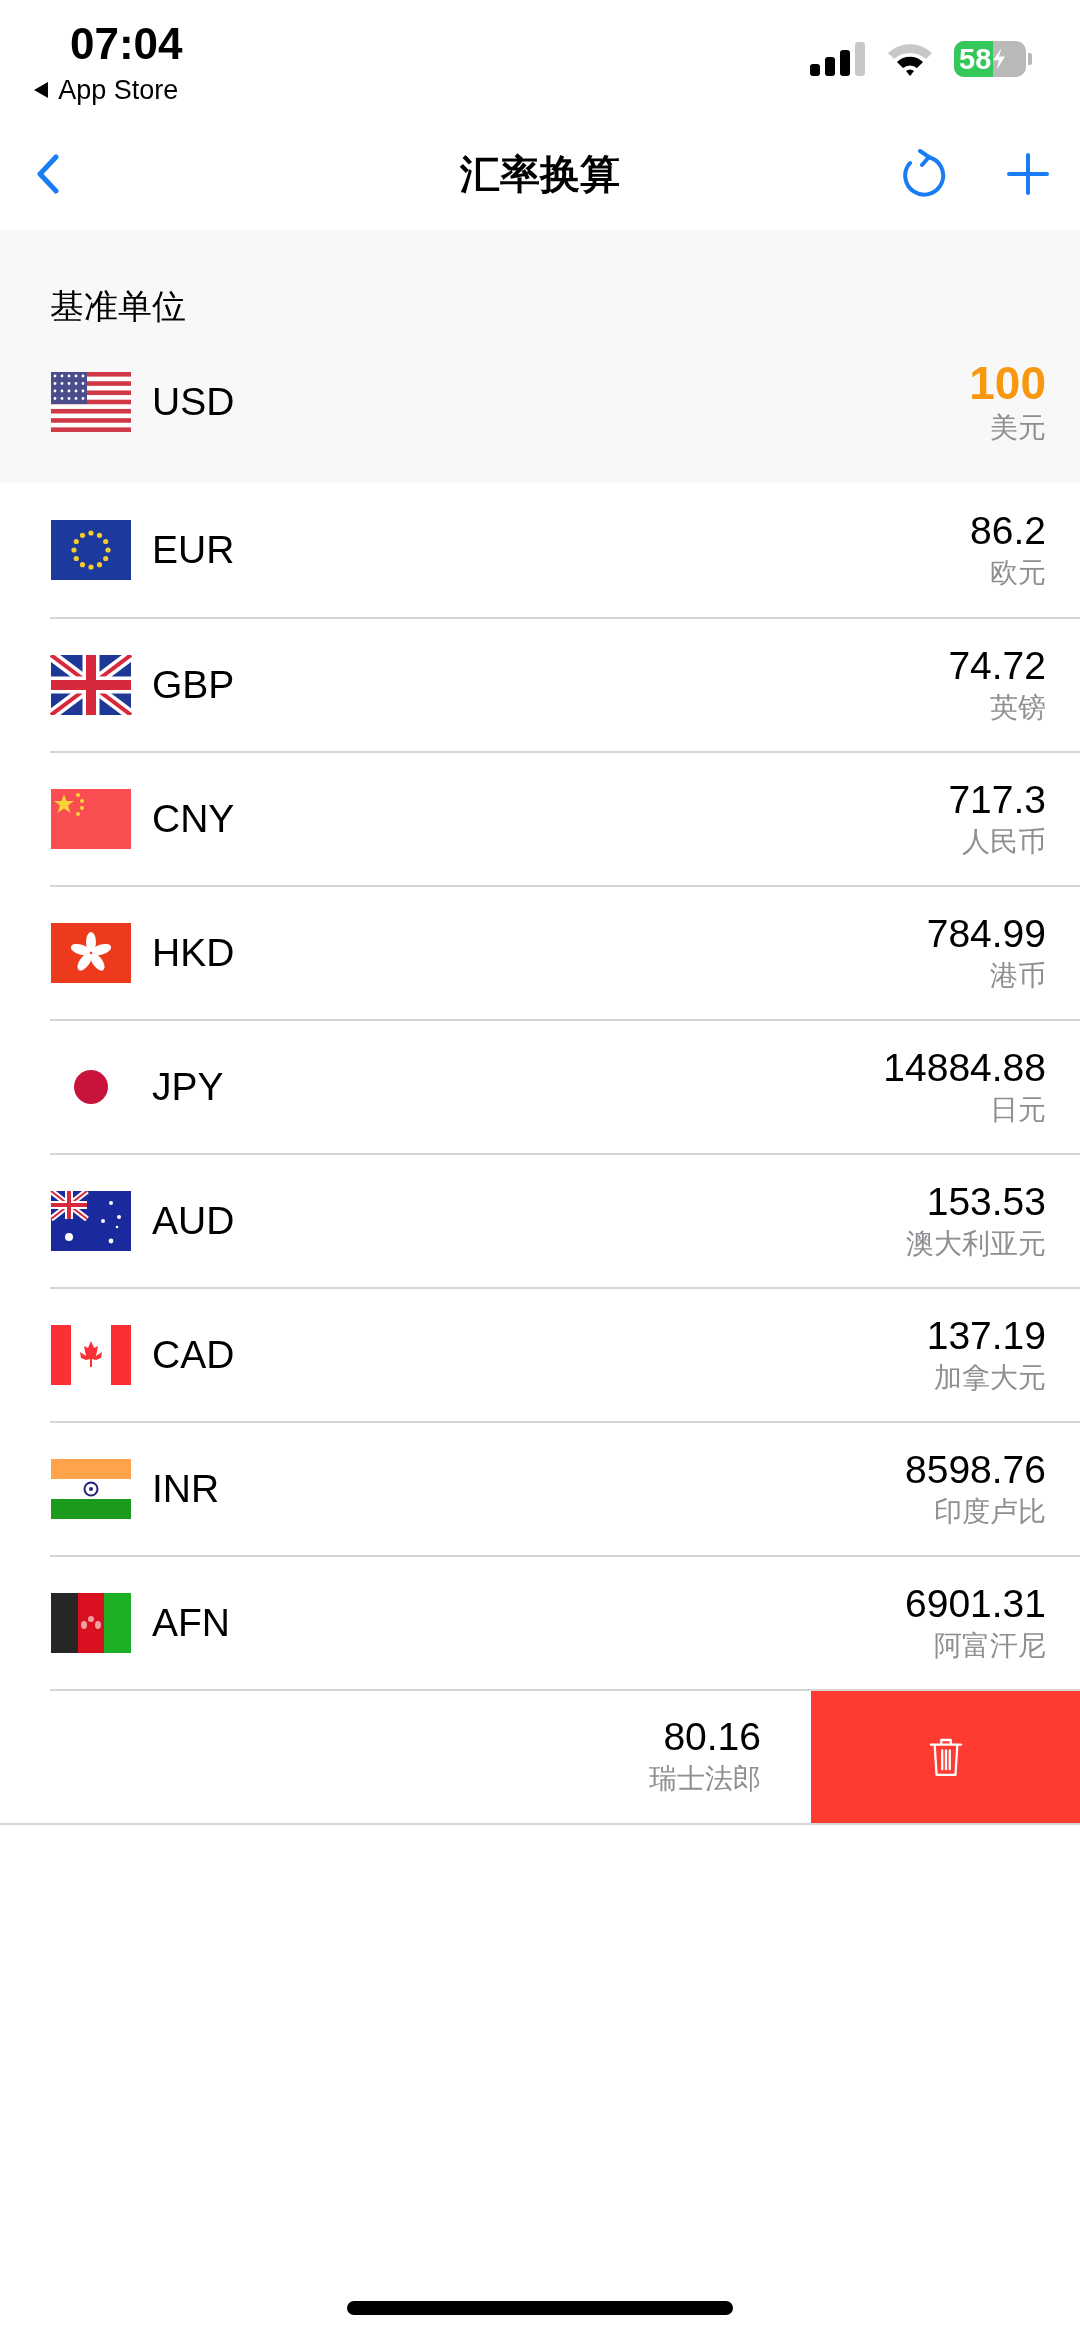 This screenshot has width=1080, height=2337. I want to click on trash-icon, so click(945, 1757).